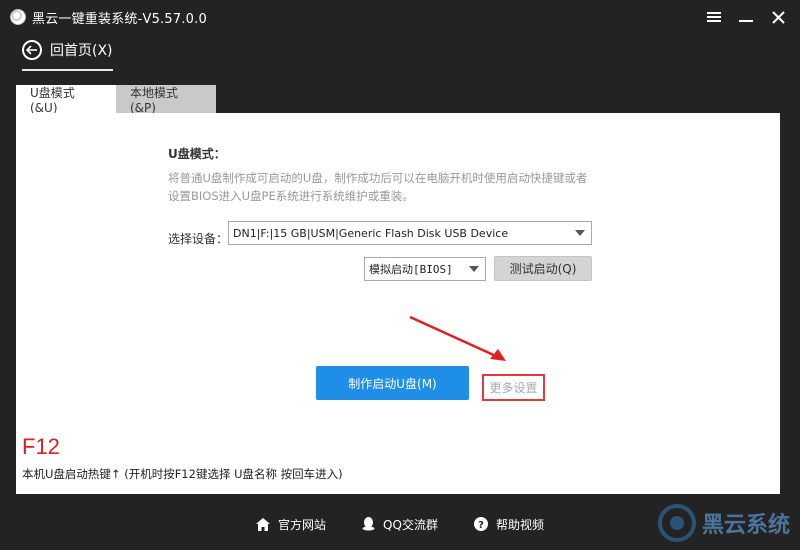 The image size is (800, 550). I want to click on minimize-icon, so click(746, 21).